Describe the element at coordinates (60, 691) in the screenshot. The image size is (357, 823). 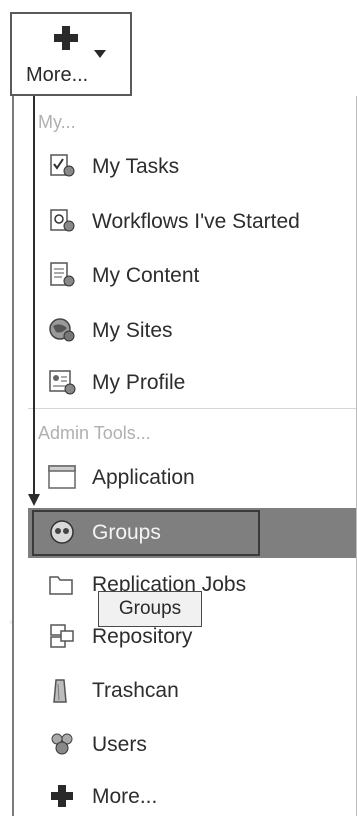
I see `trashcan-icon` at that location.